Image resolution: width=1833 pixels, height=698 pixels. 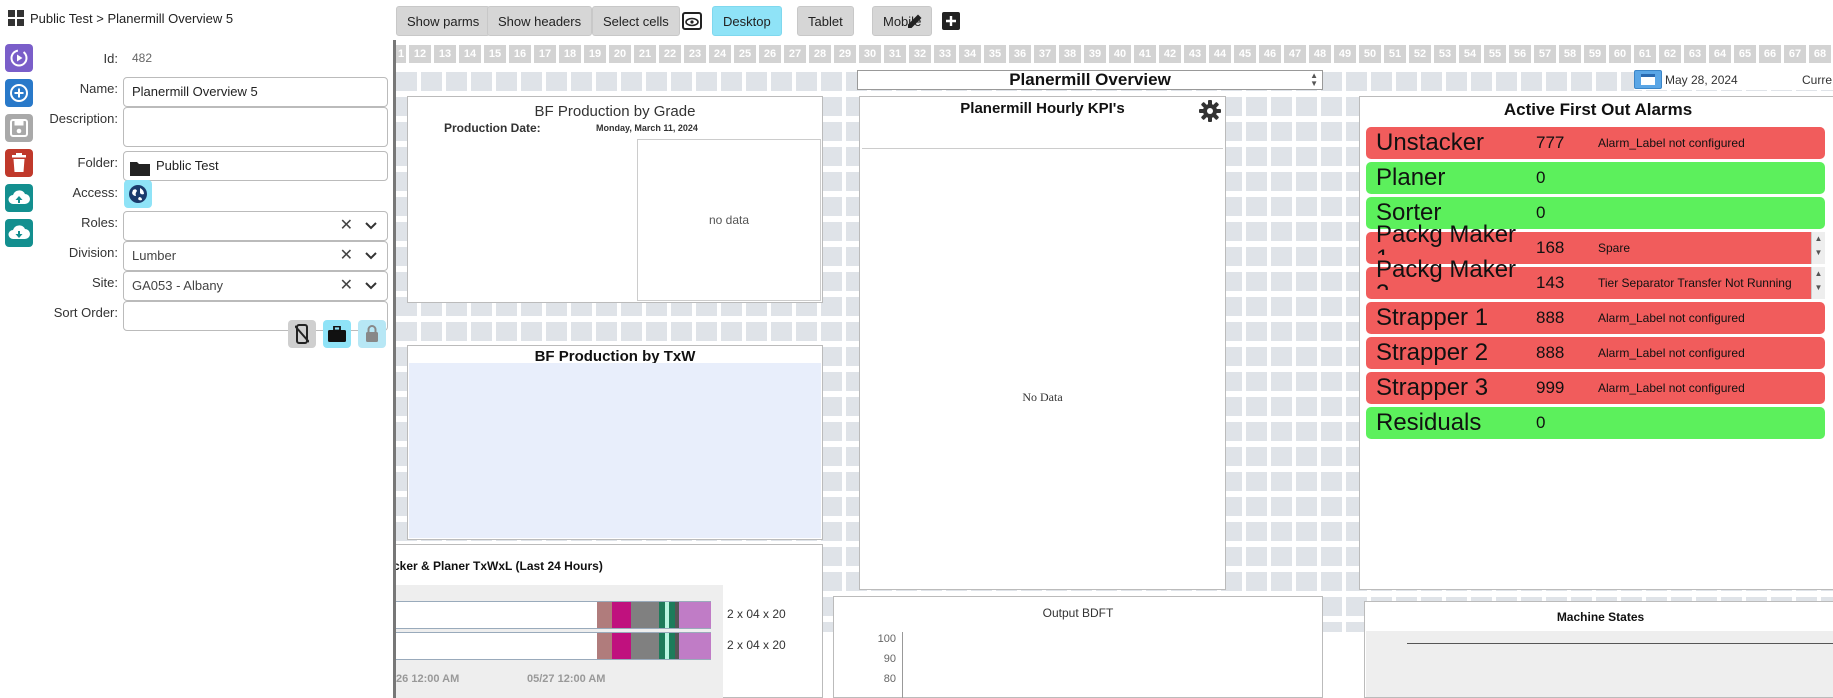 What do you see at coordinates (1270, 54) in the screenshot?
I see `ruler-column-header: 46` at bounding box center [1270, 54].